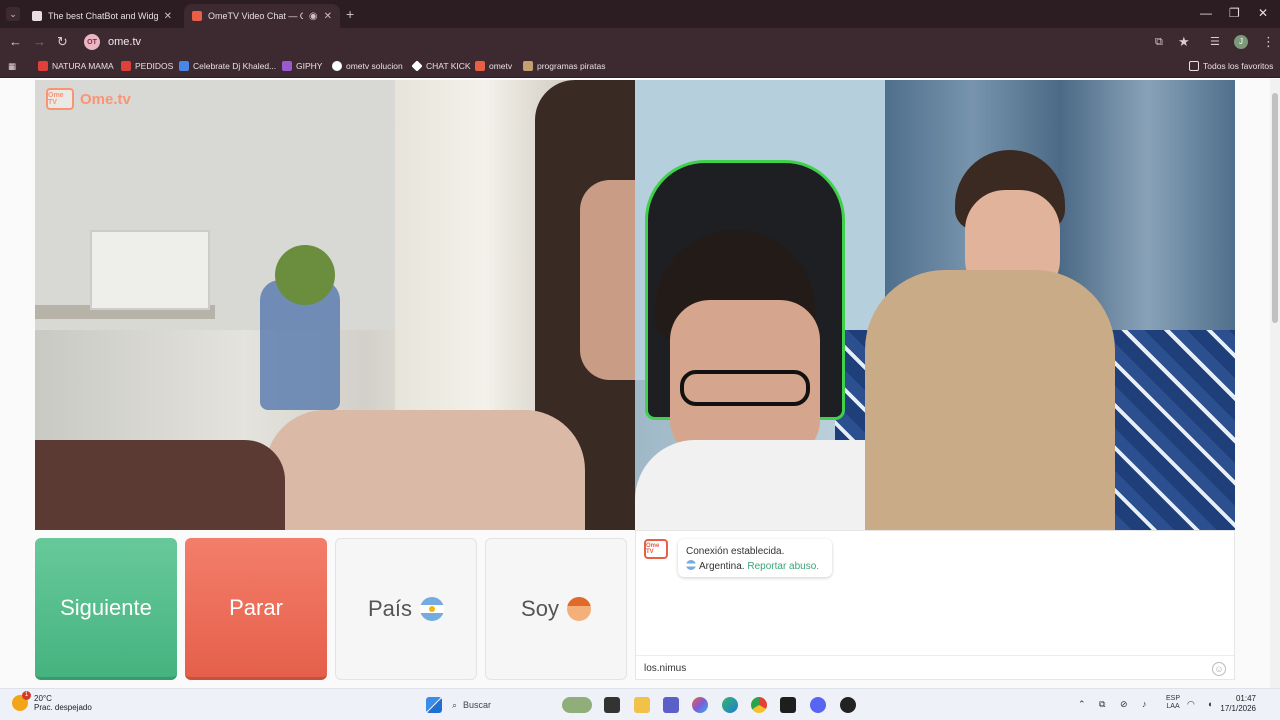 This screenshot has height=720, width=1280. I want to click on copilot-icon, so click(700, 705).